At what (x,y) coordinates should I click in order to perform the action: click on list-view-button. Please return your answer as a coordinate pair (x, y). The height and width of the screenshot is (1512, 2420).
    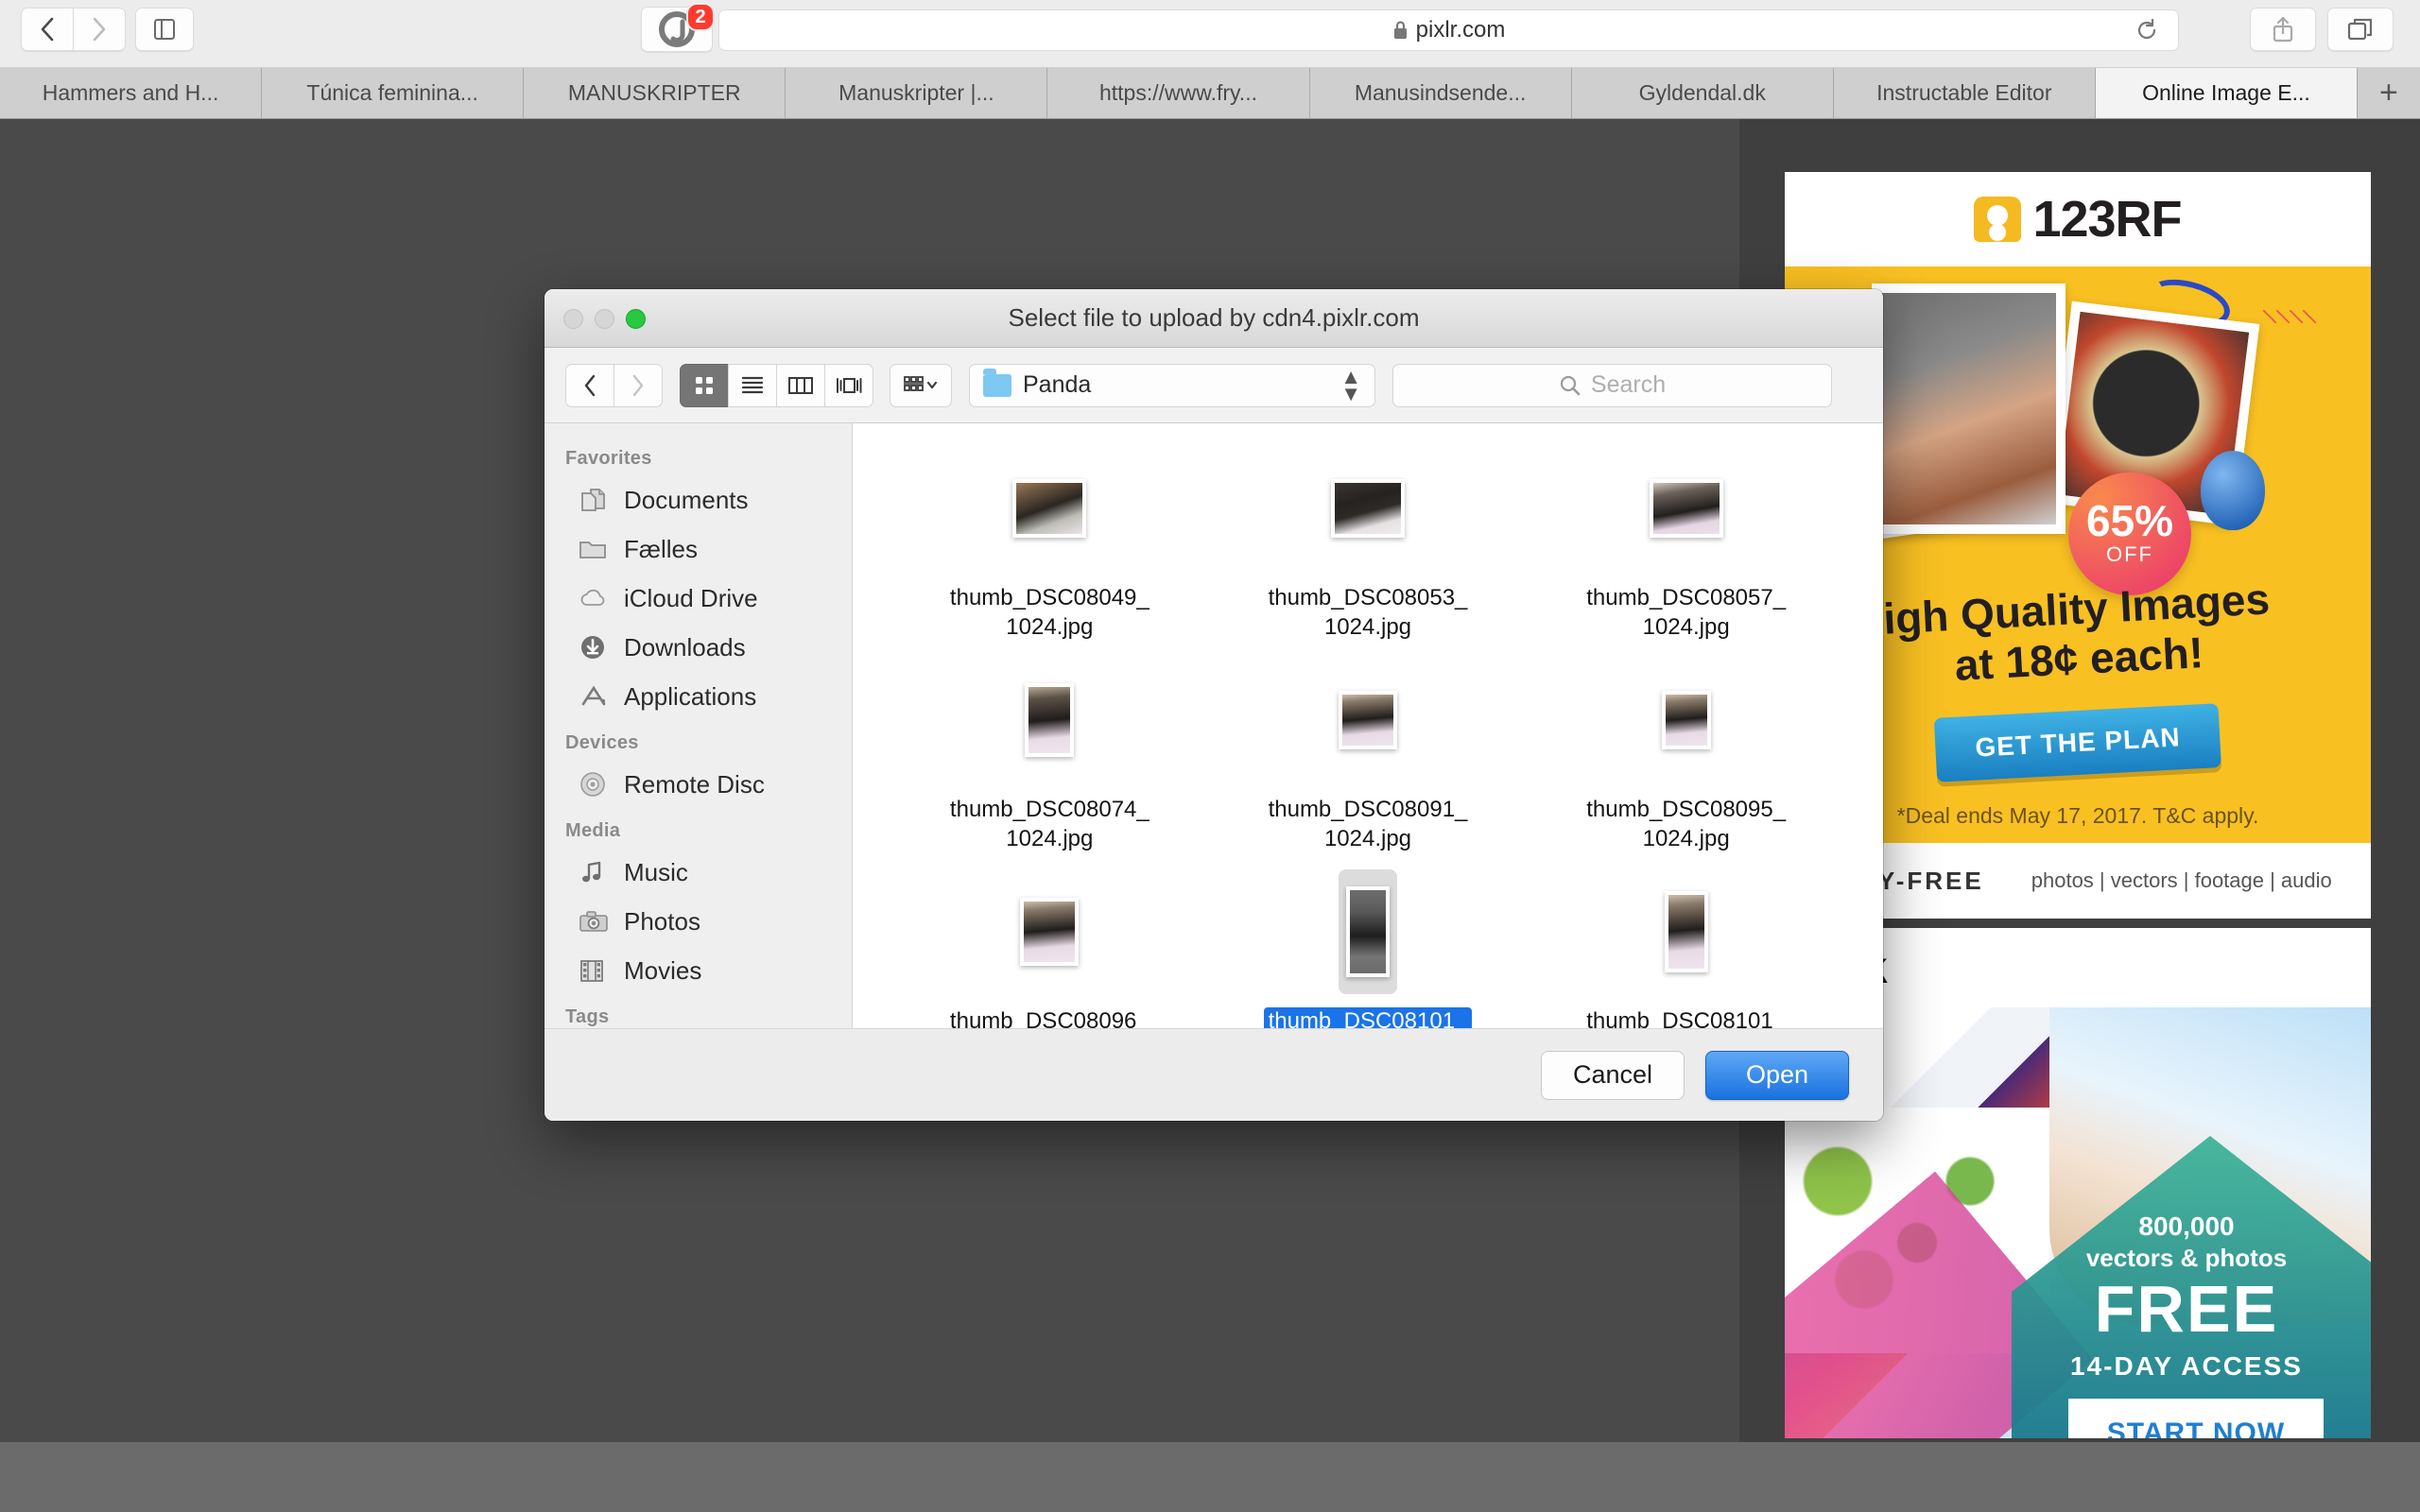
    Looking at the image, I should click on (753, 385).